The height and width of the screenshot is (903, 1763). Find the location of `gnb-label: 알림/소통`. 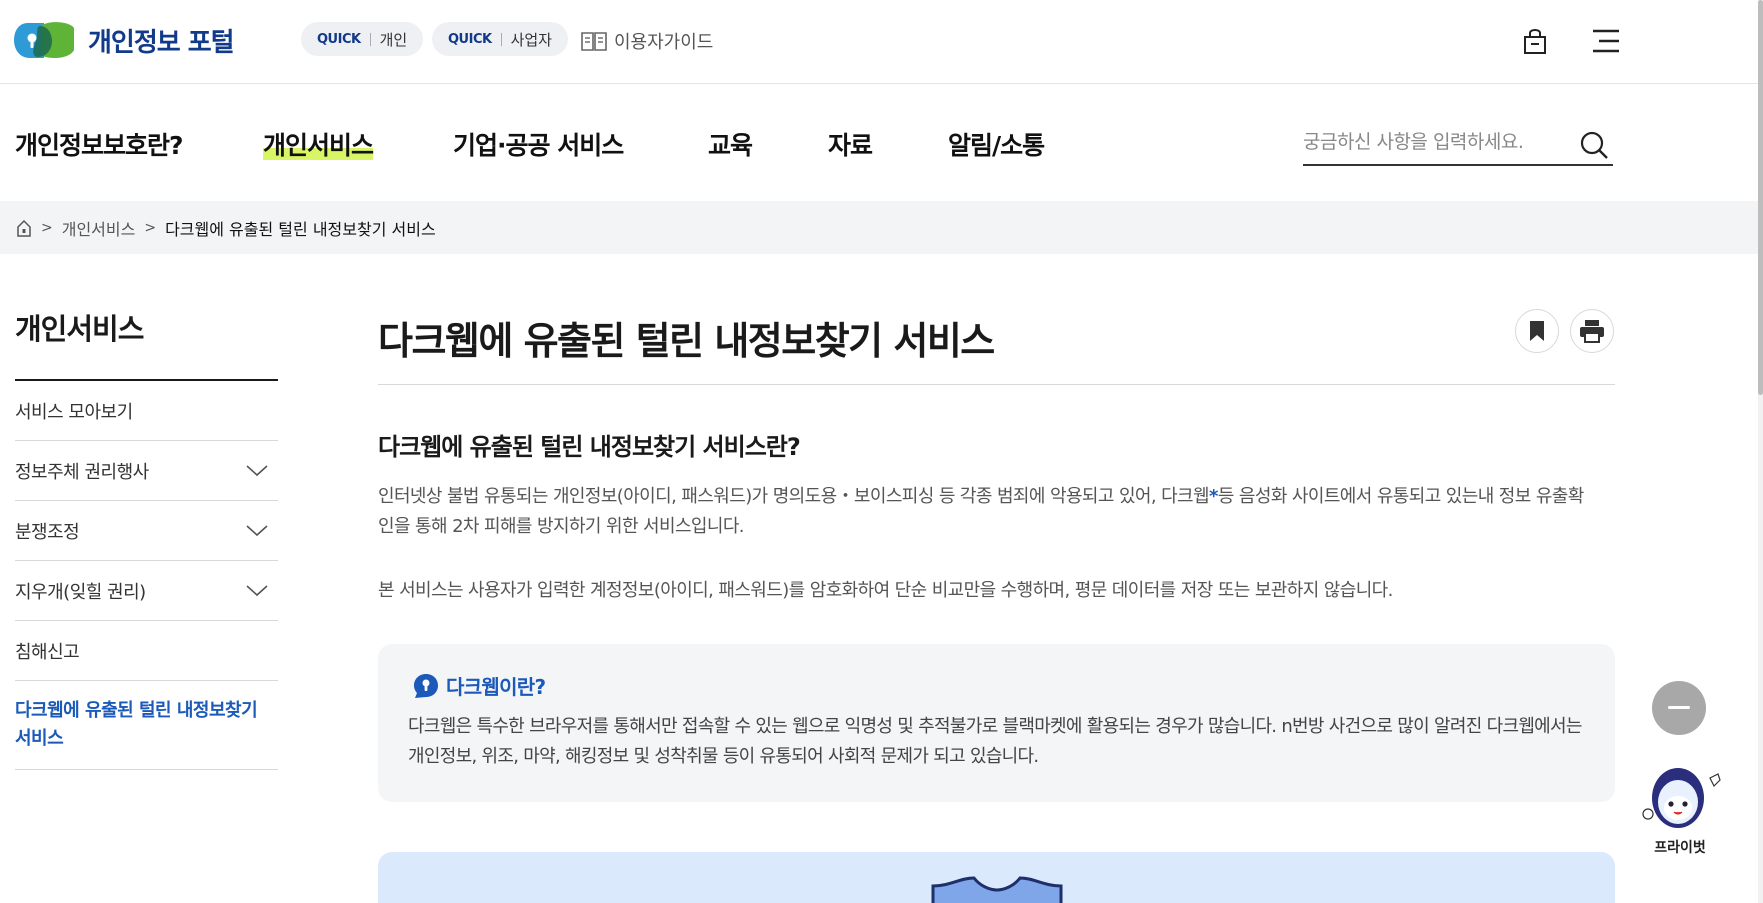

gnb-label: 알림/소통 is located at coordinates (996, 145).